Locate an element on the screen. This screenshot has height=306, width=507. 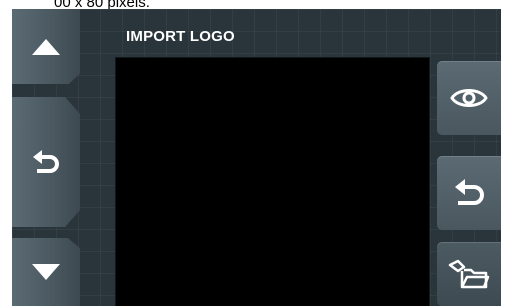
preview-button is located at coordinates (469, 98).